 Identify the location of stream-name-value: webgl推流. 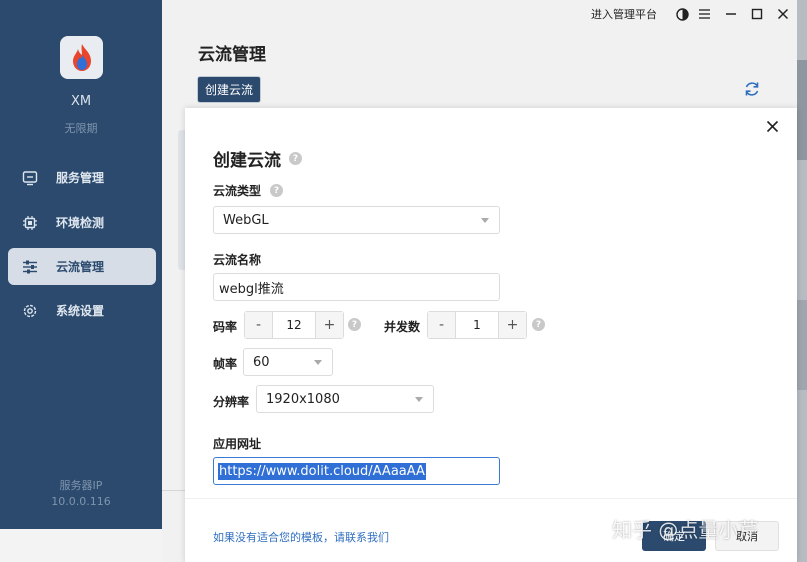
(251, 289).